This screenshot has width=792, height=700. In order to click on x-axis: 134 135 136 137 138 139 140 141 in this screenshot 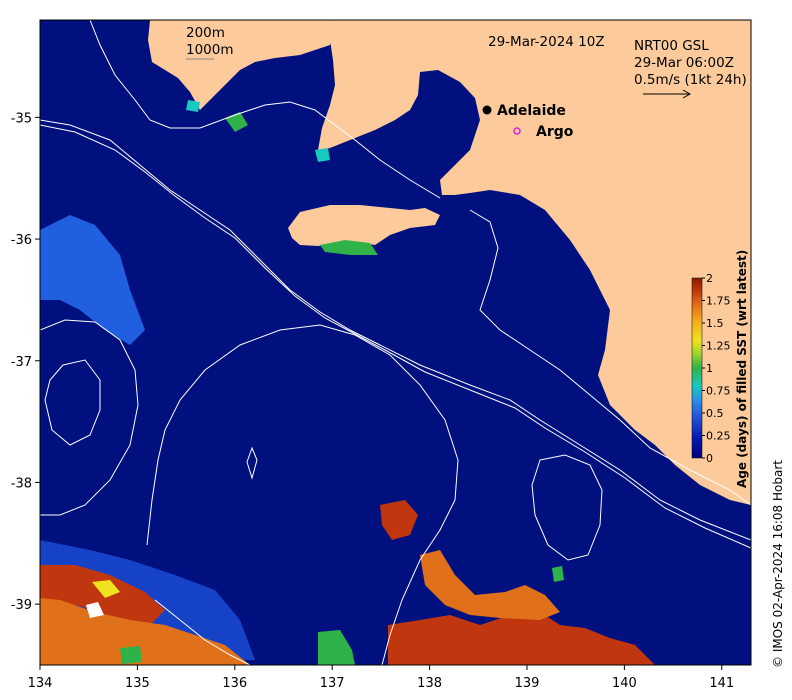, I will do `click(381, 678)`.